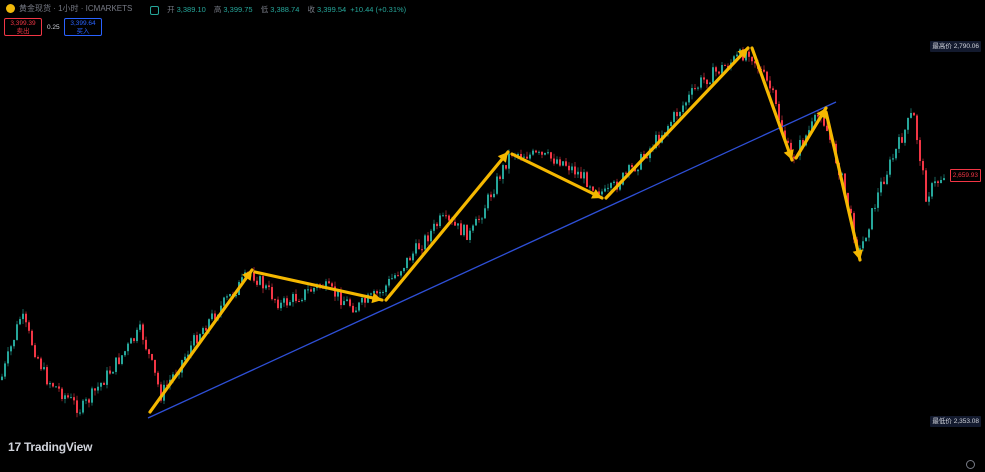  Describe the element at coordinates (970, 464) in the screenshot. I see `settings-icon` at that location.